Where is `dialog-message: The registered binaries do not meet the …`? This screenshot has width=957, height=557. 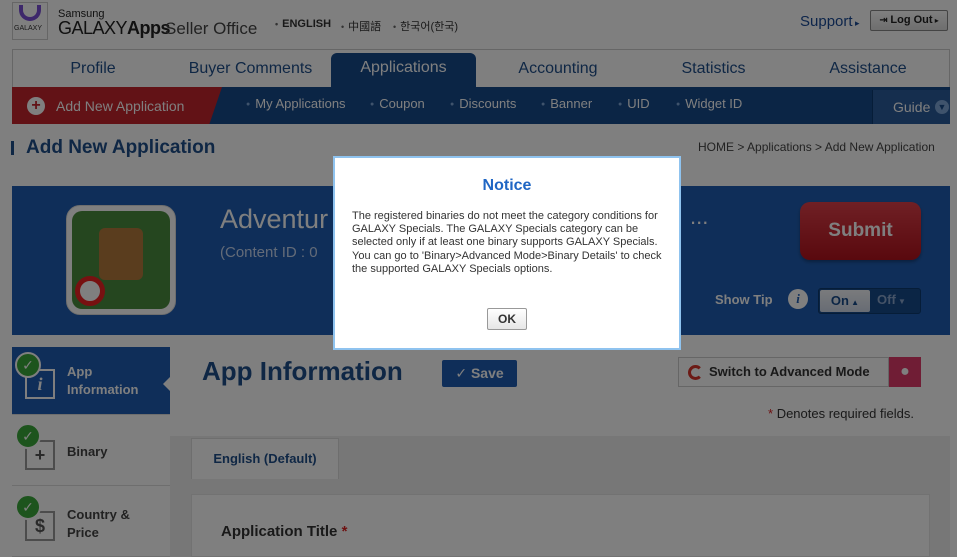
dialog-message: The registered binaries do not meet the … is located at coordinates (507, 242).